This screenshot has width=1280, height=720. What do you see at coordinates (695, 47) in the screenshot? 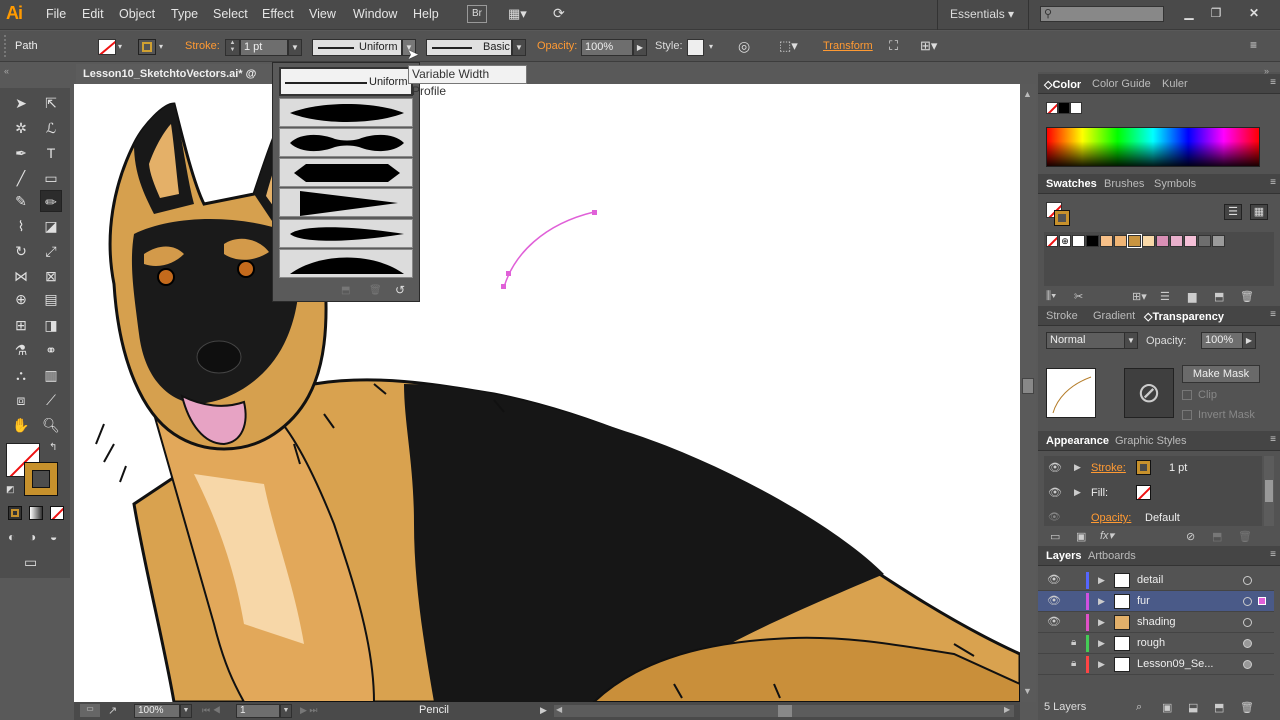
I see `graphic-style-swatch` at bounding box center [695, 47].